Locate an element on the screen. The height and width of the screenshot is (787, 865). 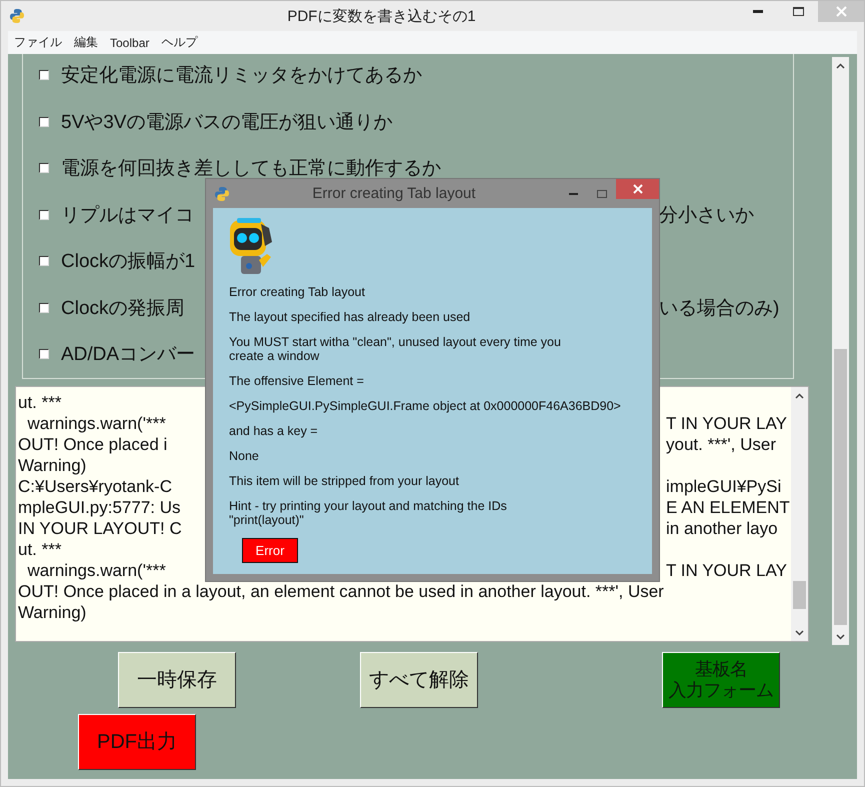
checklist-label: 電源を何回抜き差ししても正常に動作するか is located at coordinates (251, 169).